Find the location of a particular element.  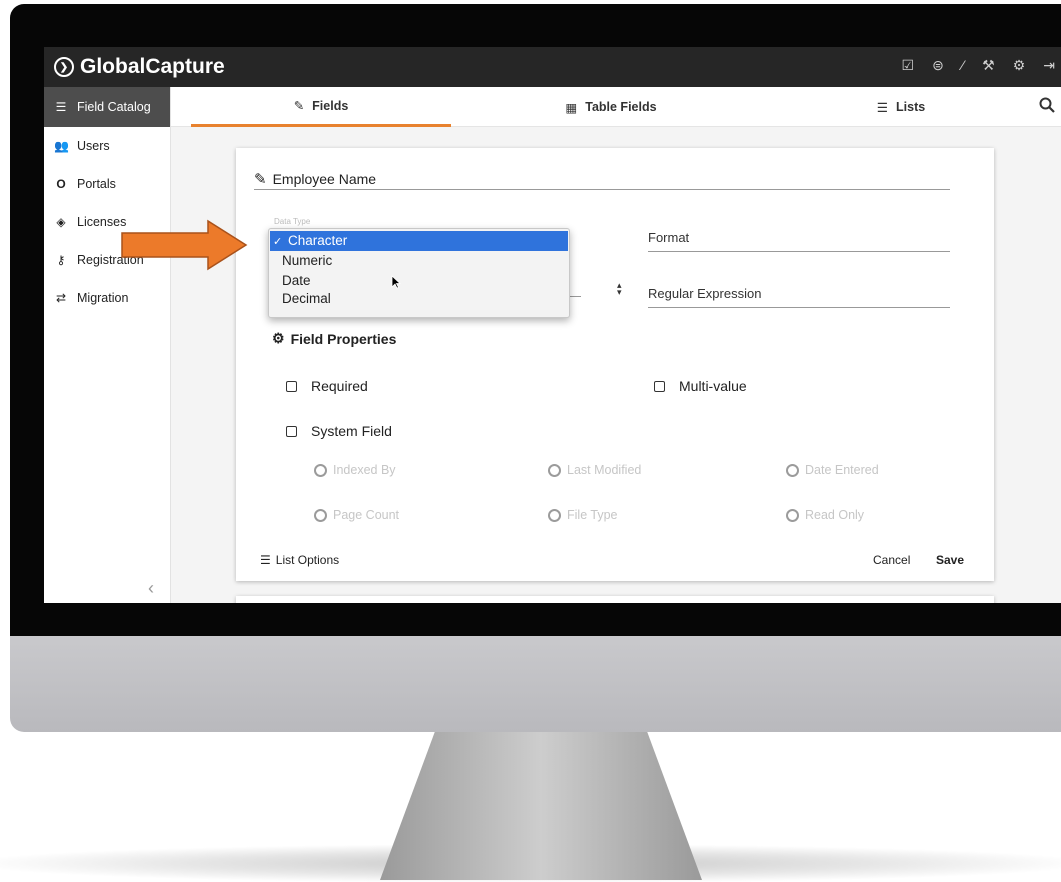

data-type-label: Data Type is located at coordinates (292, 221).